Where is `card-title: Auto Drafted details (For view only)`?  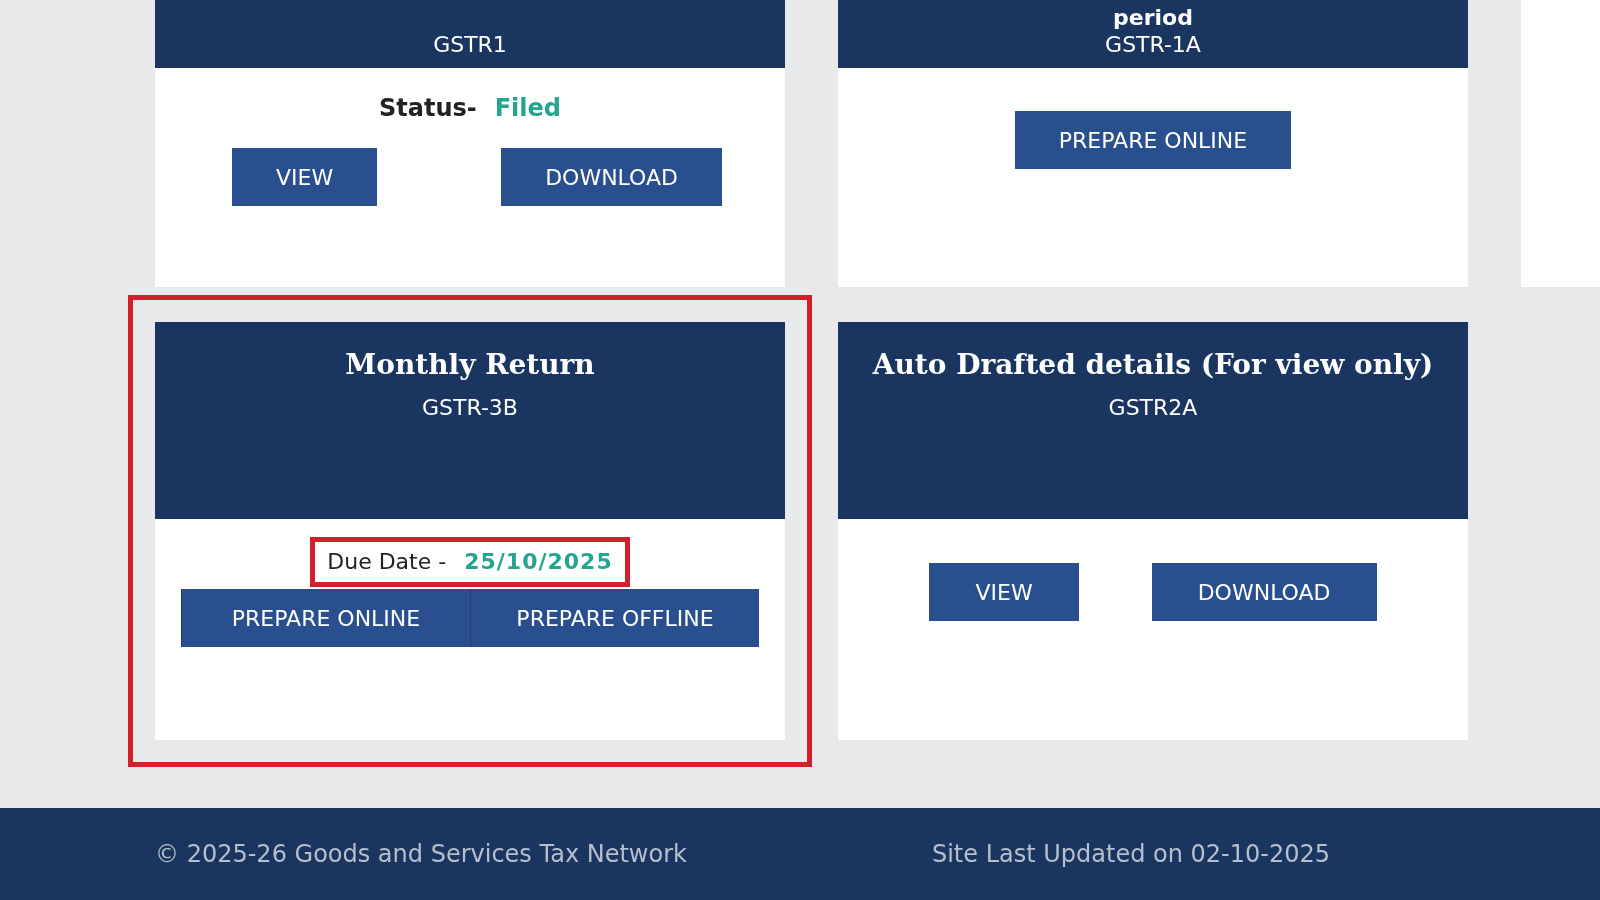
card-title: Auto Drafted details (For view only) is located at coordinates (1153, 364).